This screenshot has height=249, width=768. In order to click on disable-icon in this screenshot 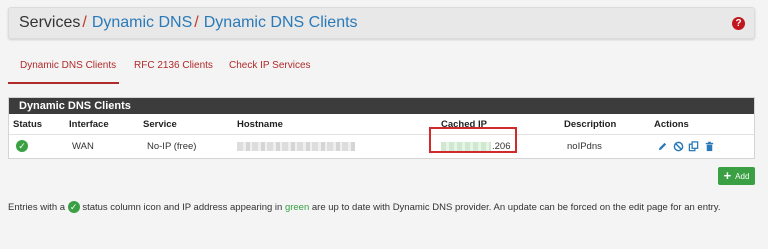, I will do `click(678, 146)`.